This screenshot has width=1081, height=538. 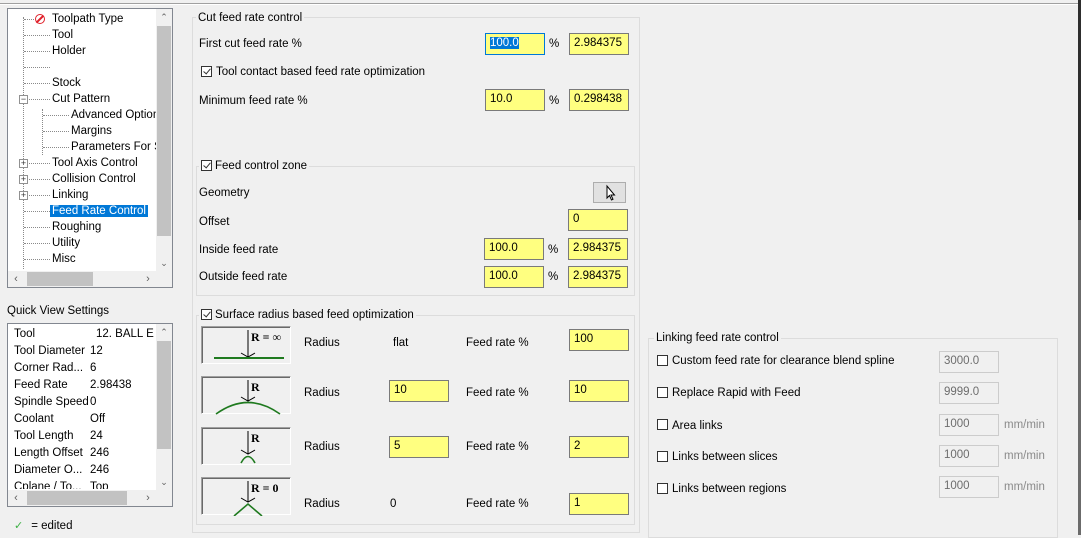 What do you see at coordinates (70, 195) in the screenshot?
I see `tree-item-linking: Linking` at bounding box center [70, 195].